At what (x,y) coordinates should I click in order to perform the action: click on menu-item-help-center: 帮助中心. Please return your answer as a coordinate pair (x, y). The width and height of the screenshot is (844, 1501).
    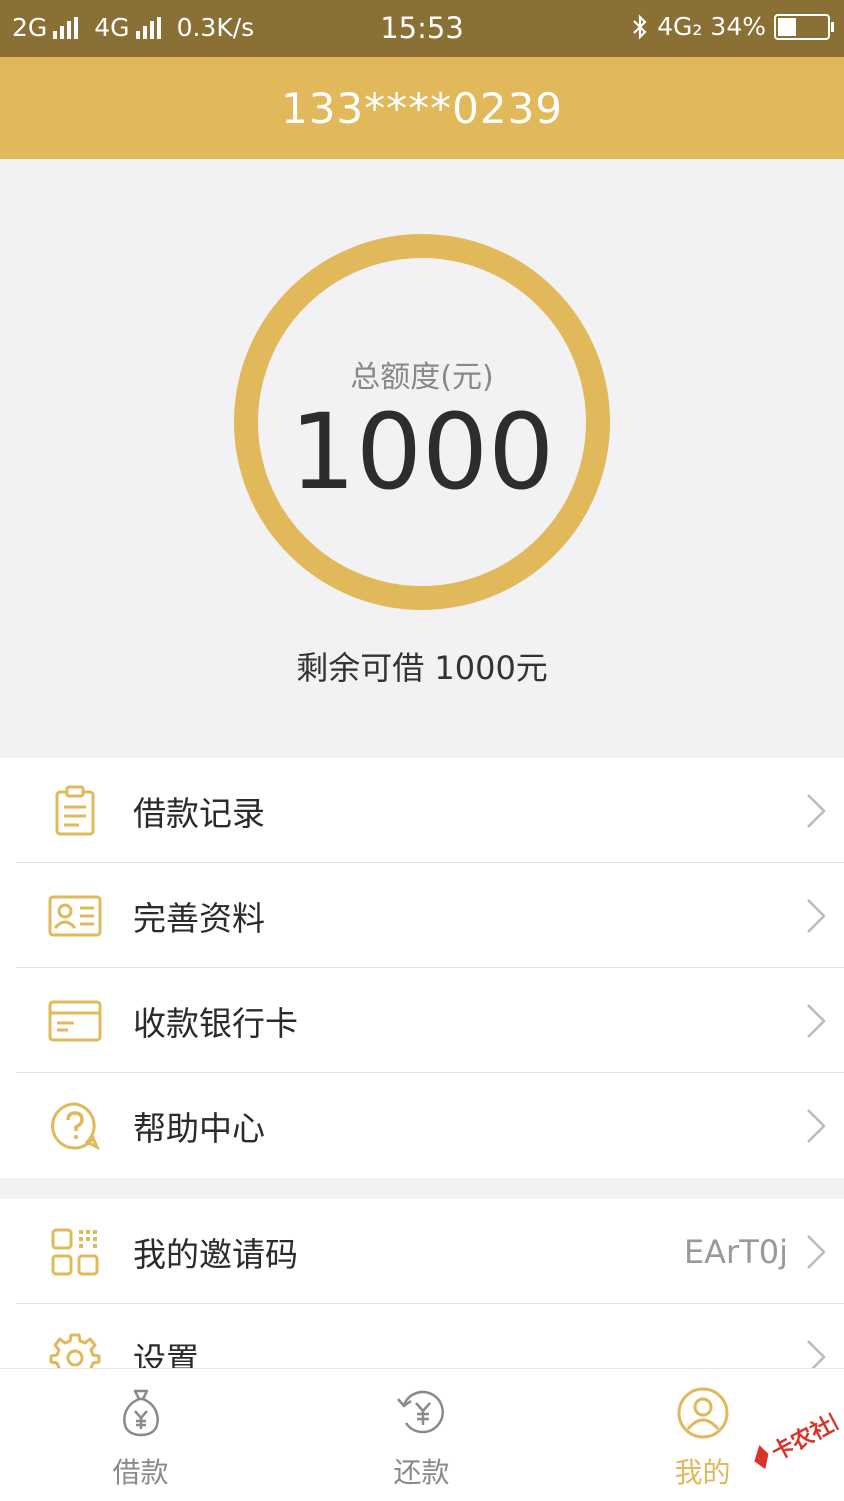
    Looking at the image, I should click on (422, 1125).